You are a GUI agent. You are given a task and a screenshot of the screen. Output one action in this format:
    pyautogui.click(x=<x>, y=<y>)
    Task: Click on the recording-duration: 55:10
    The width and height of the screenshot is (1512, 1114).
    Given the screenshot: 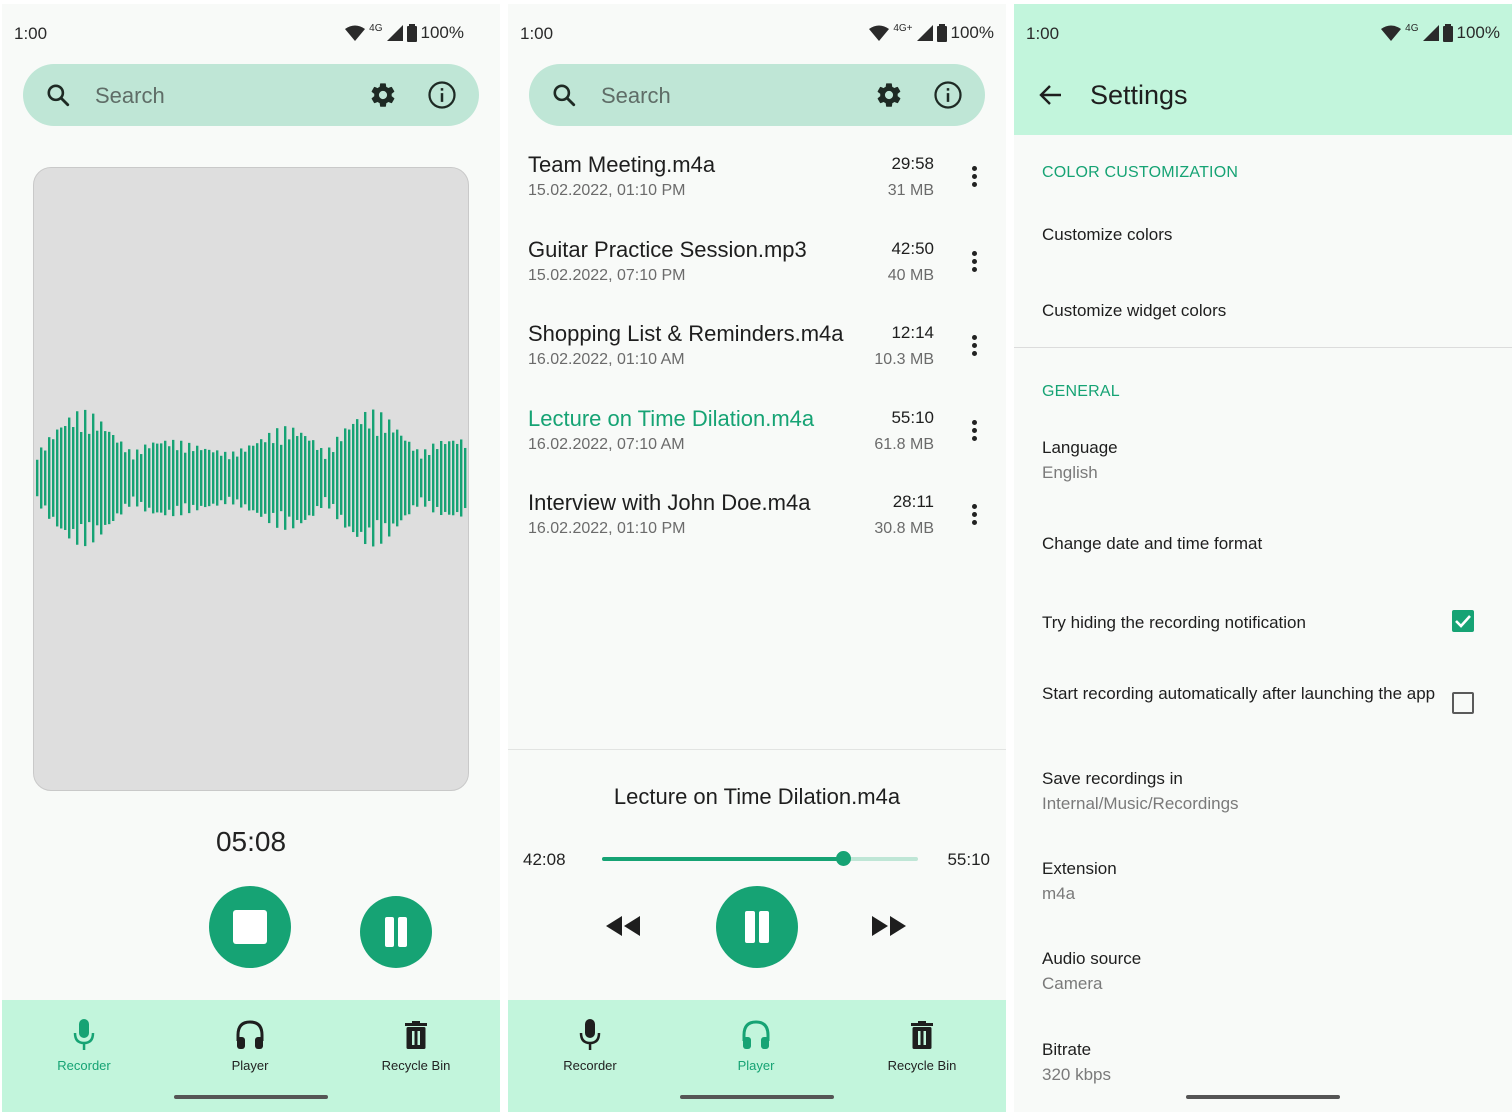 What is the action you would take?
    pyautogui.click(x=912, y=417)
    